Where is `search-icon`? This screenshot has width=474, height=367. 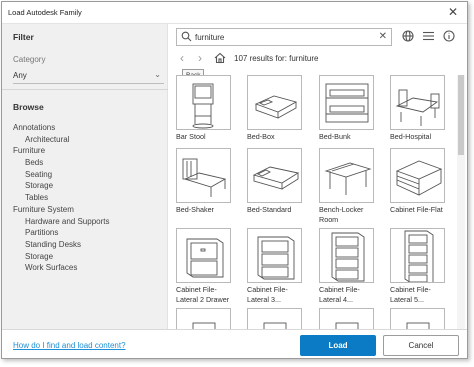 search-icon is located at coordinates (186, 36).